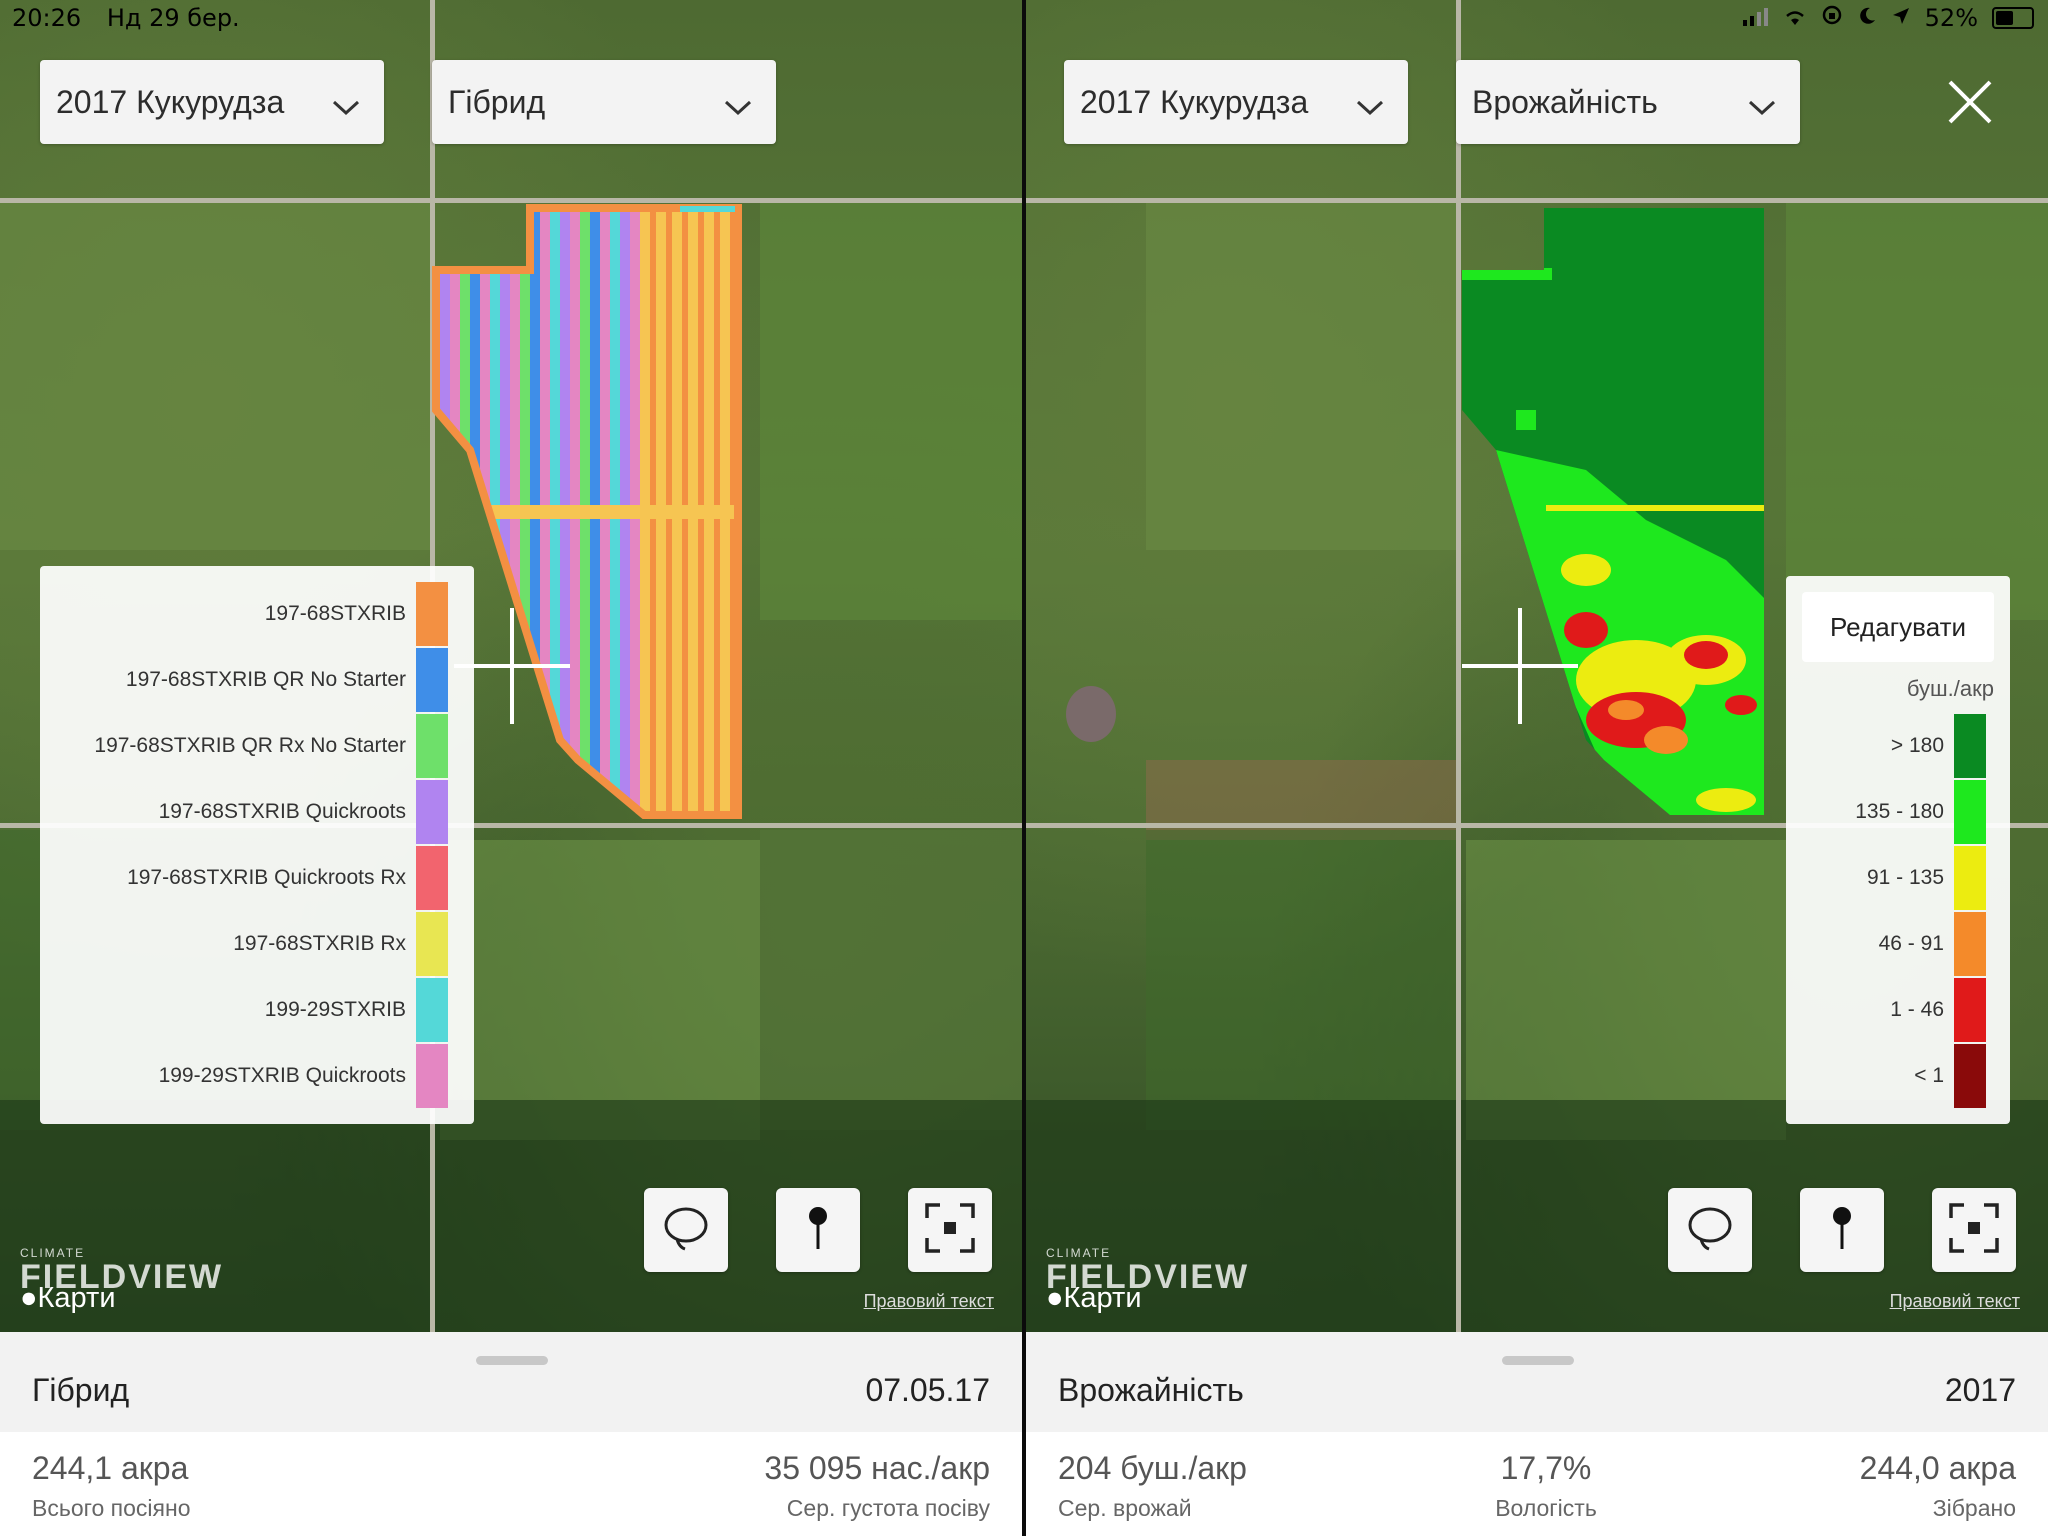 The image size is (2048, 1536). What do you see at coordinates (1867, 18) in the screenshot?
I see `moon-icon` at bounding box center [1867, 18].